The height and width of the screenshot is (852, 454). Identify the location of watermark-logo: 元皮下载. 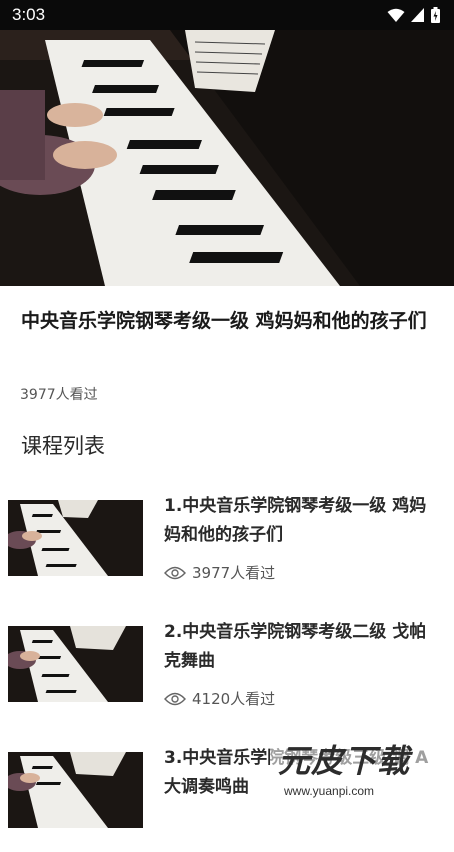
(344, 761).